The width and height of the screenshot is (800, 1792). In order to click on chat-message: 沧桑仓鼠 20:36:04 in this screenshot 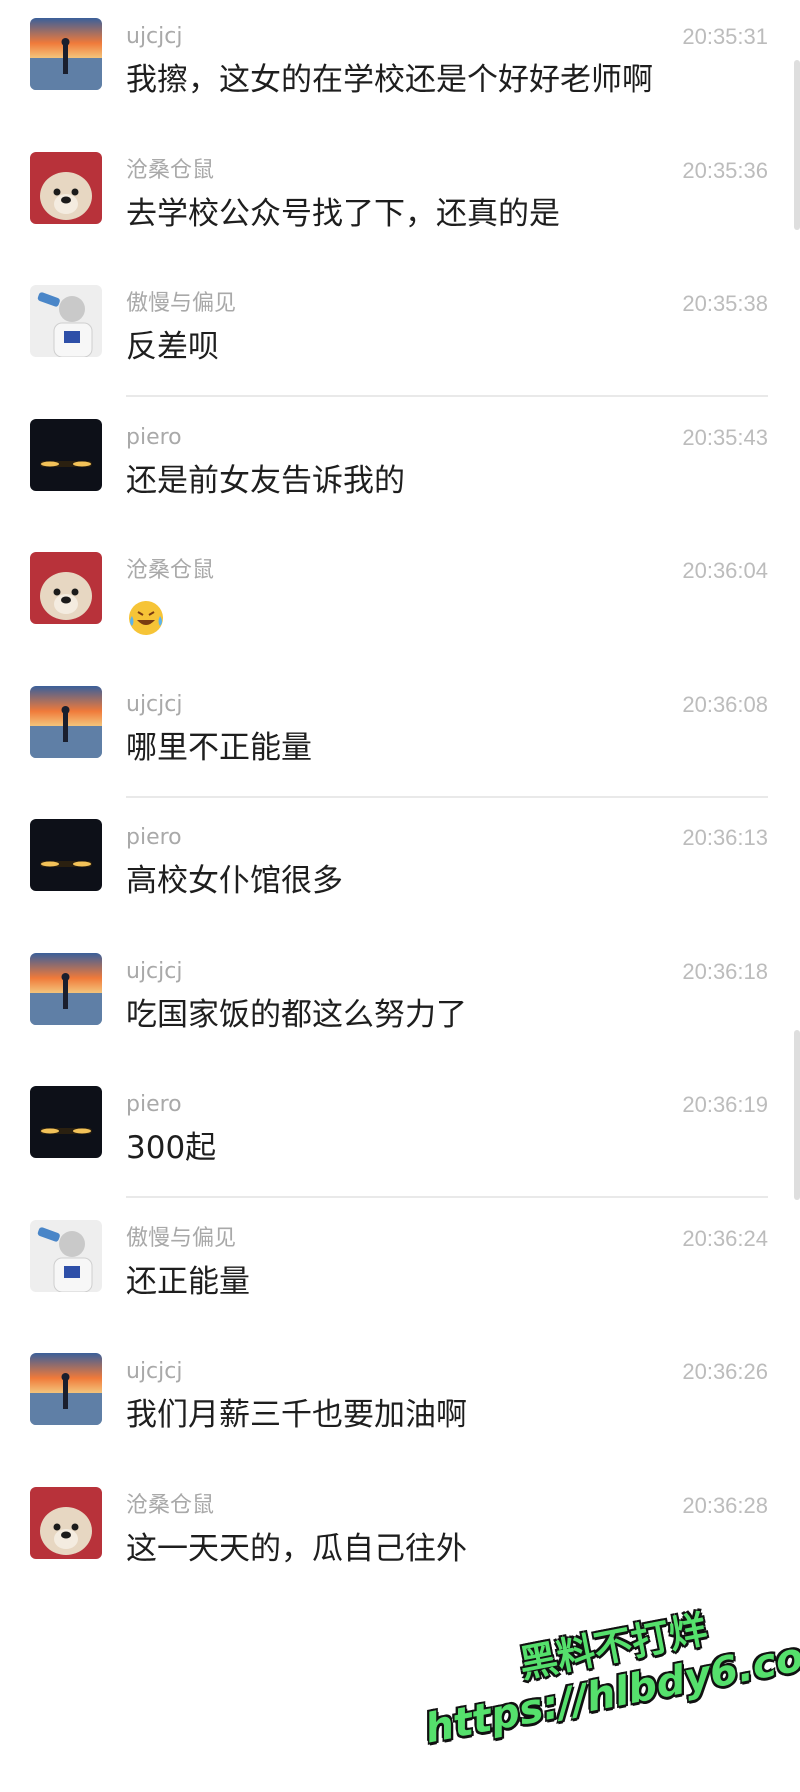, I will do `click(400, 617)`.